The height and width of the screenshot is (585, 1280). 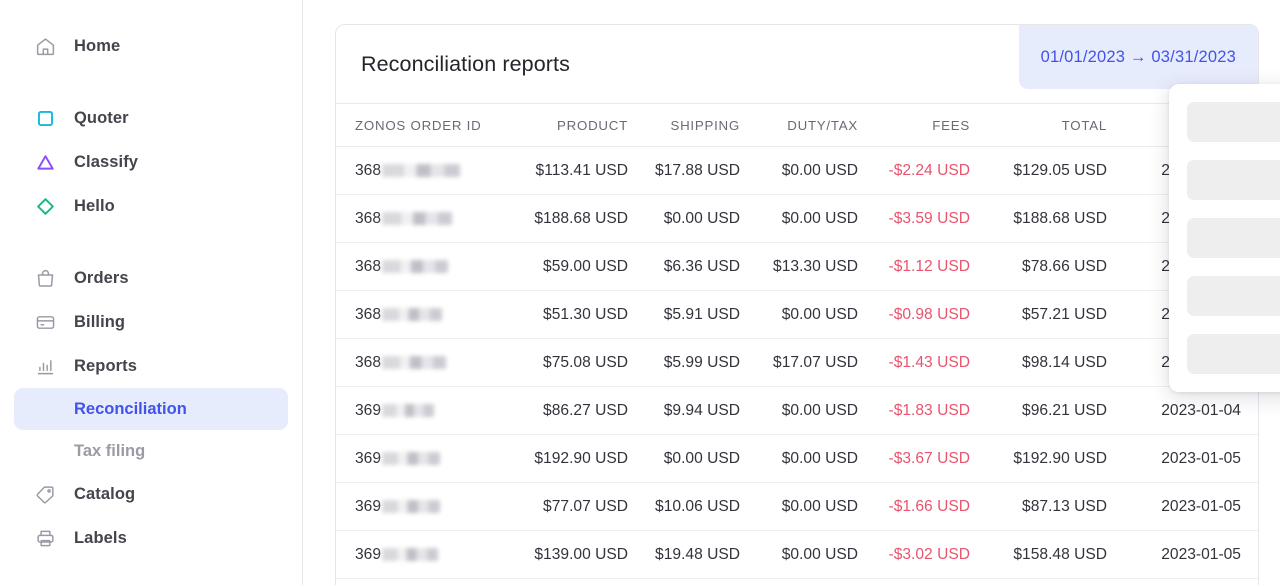 I want to click on card-icon, so click(x=45, y=322).